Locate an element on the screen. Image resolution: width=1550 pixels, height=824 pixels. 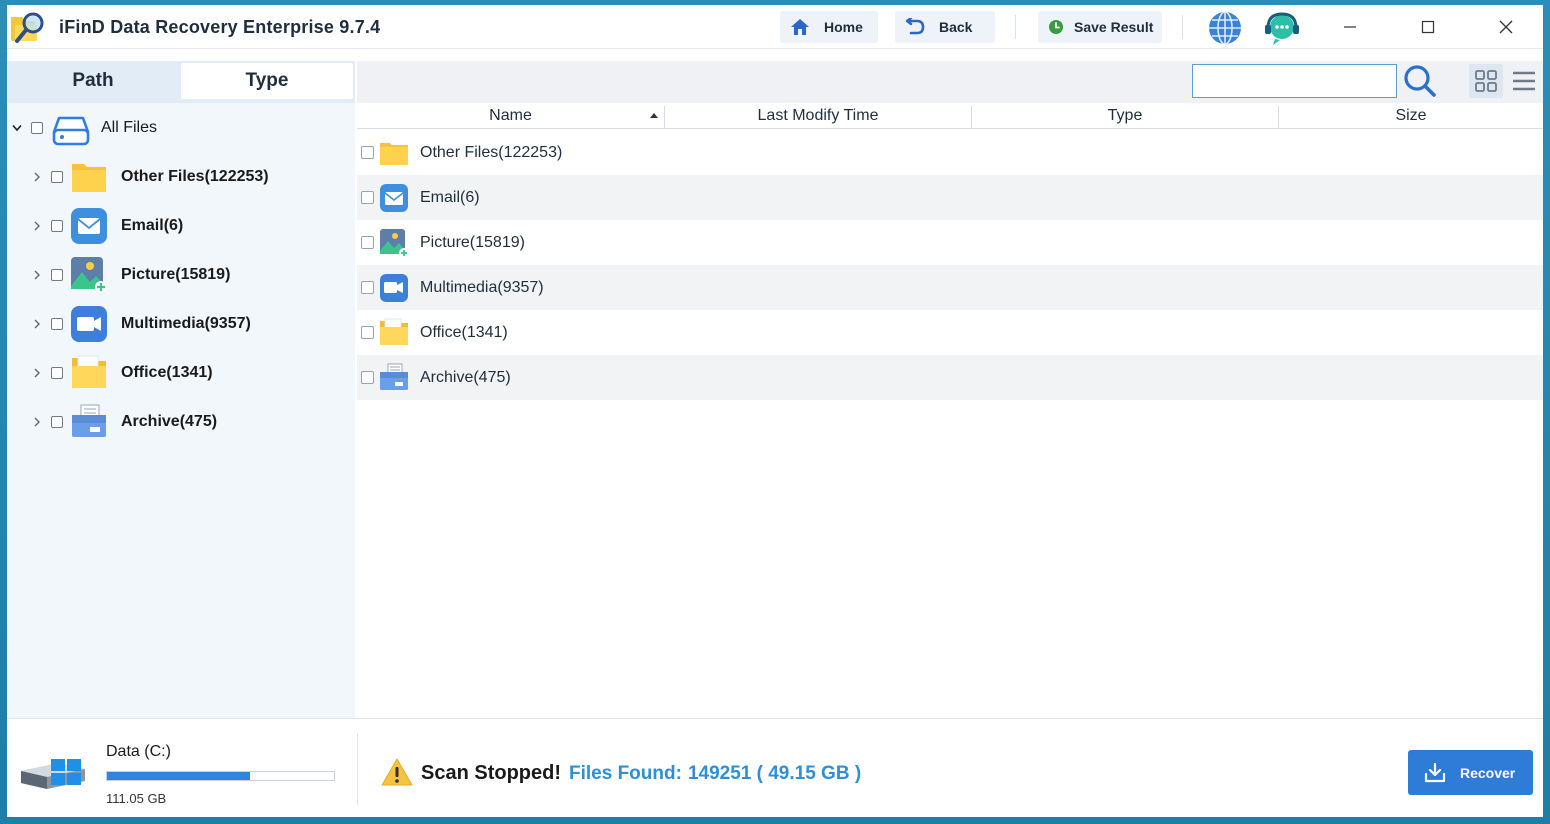
column-header-label: Last Modify Time is located at coordinates (818, 115).